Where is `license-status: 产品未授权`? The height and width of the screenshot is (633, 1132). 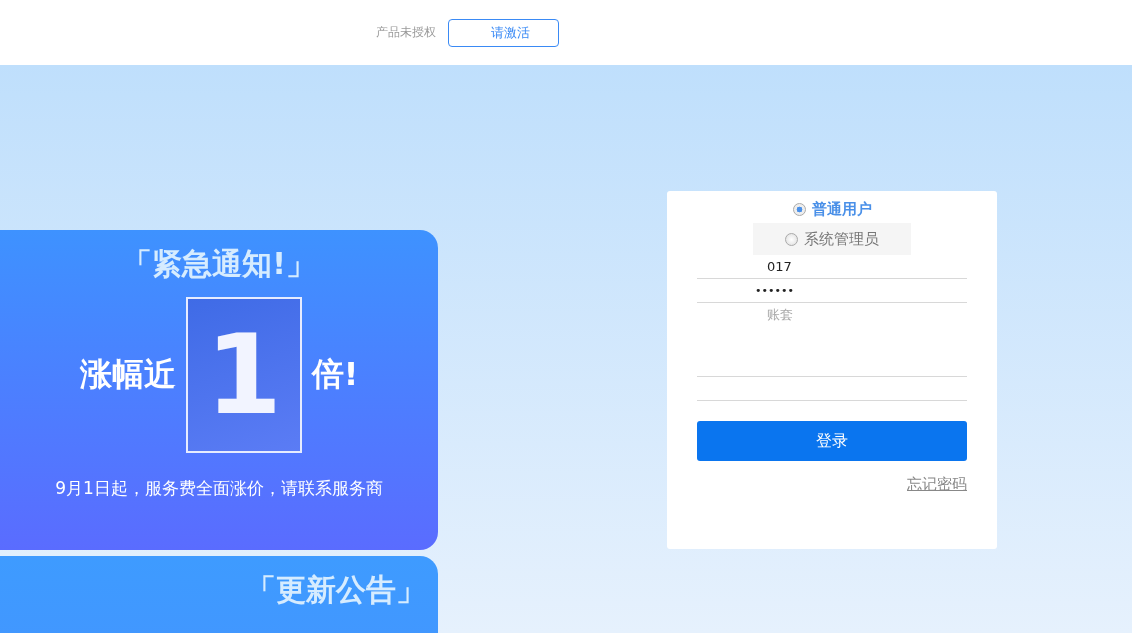 license-status: 产品未授权 is located at coordinates (406, 32).